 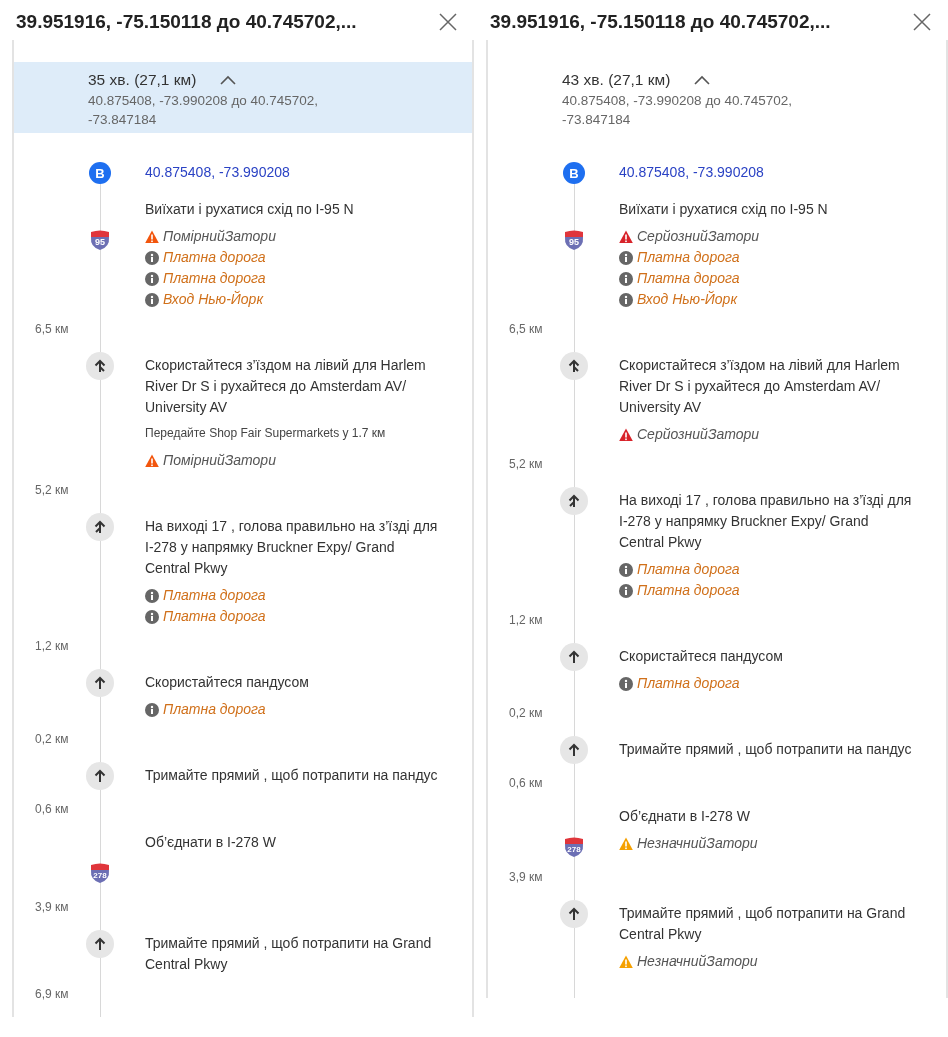 I want to click on route-summary: 35 хв. (27,1 км) 40.875408, -73.990208 до 40.745702, -73.847184, so click(x=243, y=98).